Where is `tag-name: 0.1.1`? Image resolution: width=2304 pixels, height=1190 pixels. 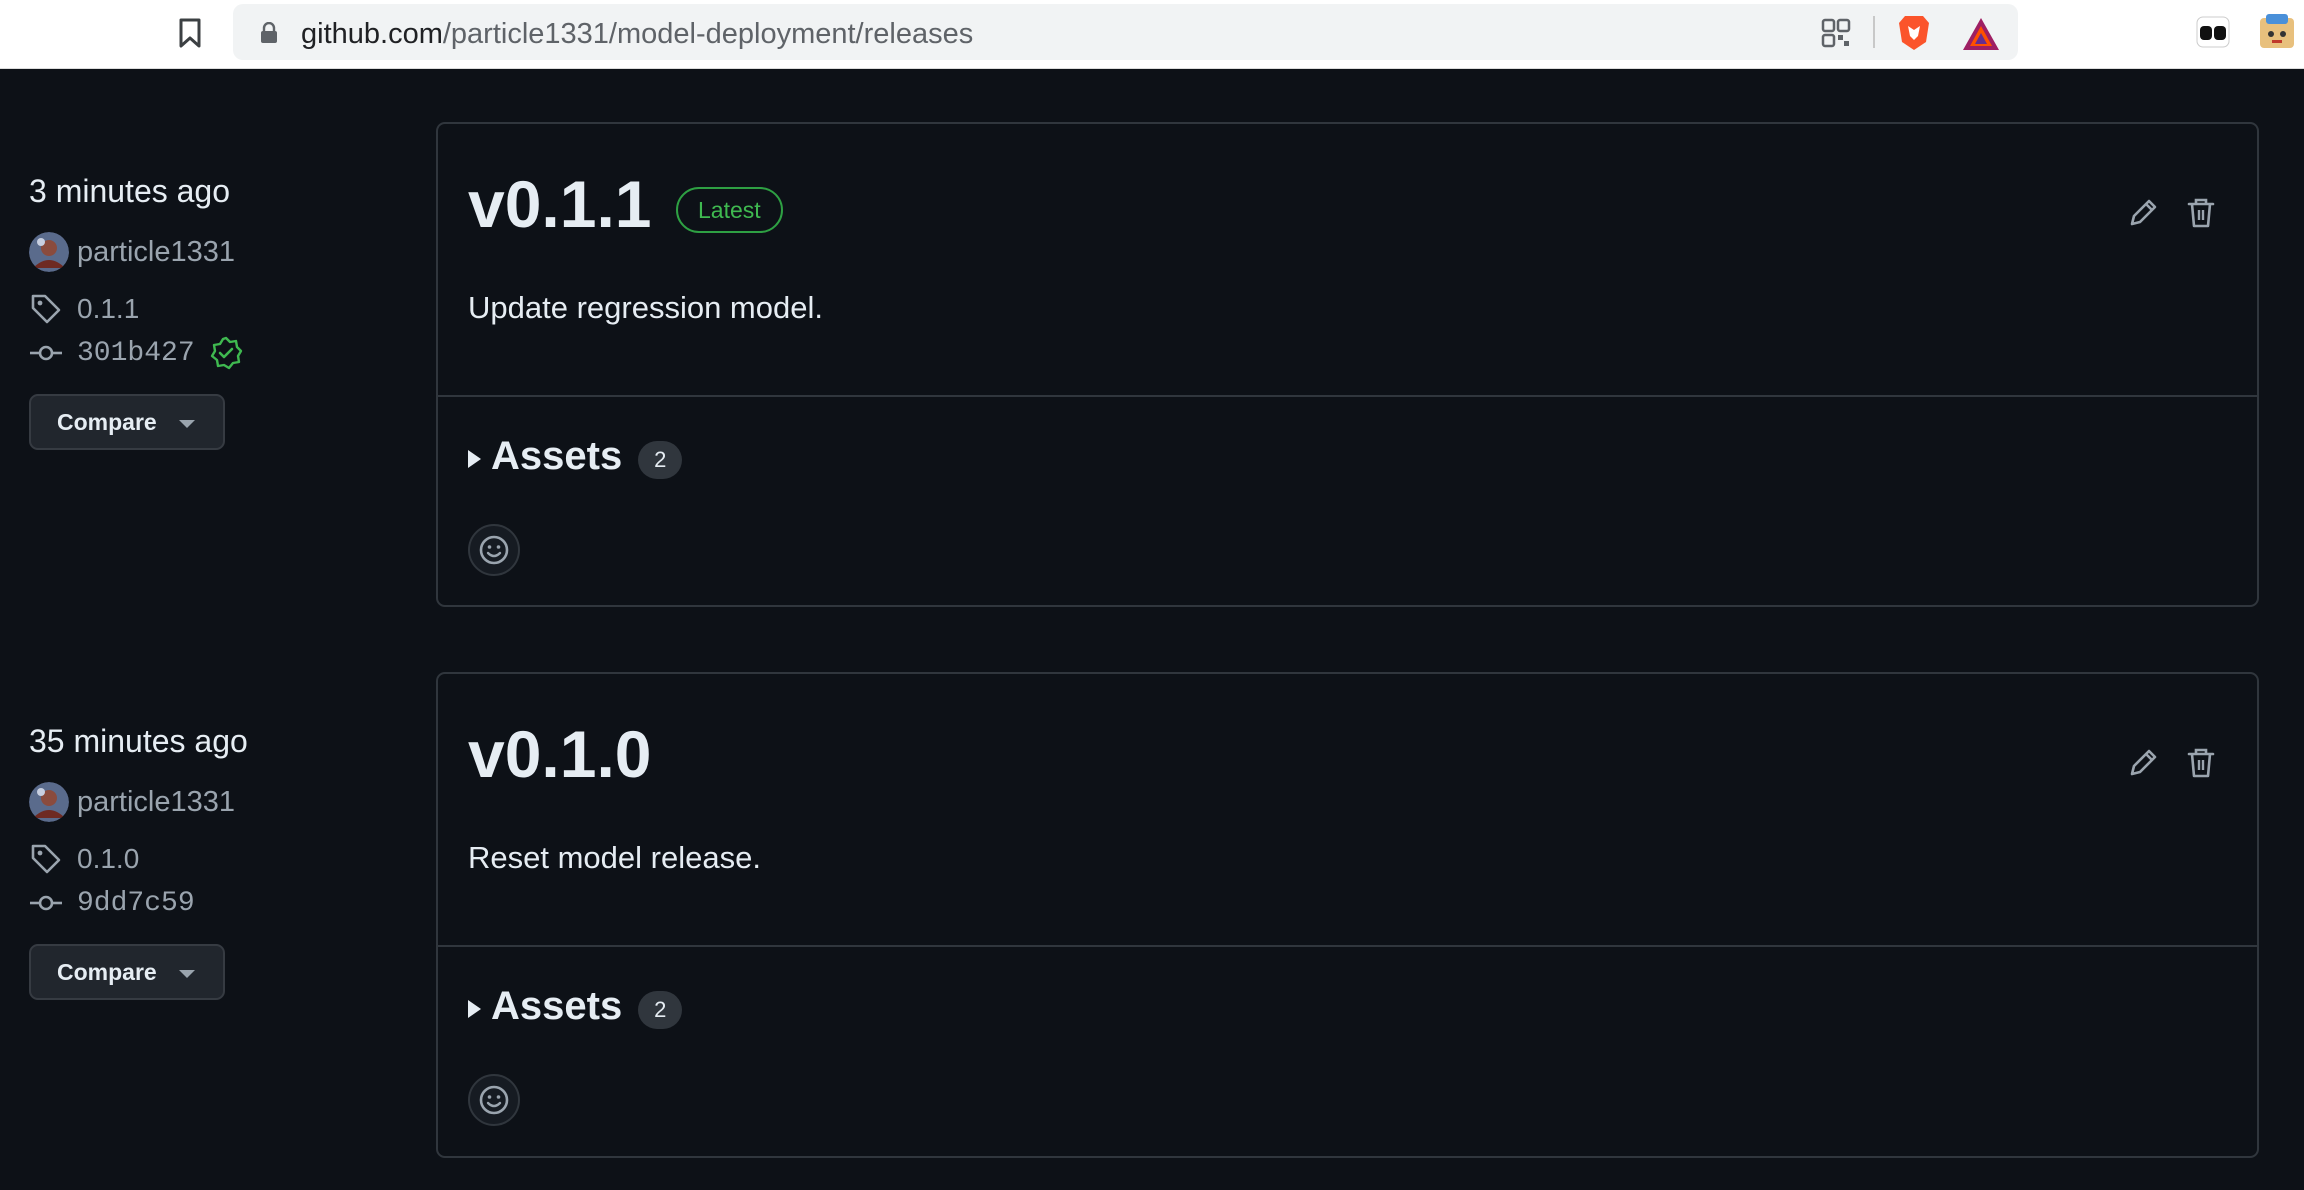 tag-name: 0.1.1 is located at coordinates (108, 309).